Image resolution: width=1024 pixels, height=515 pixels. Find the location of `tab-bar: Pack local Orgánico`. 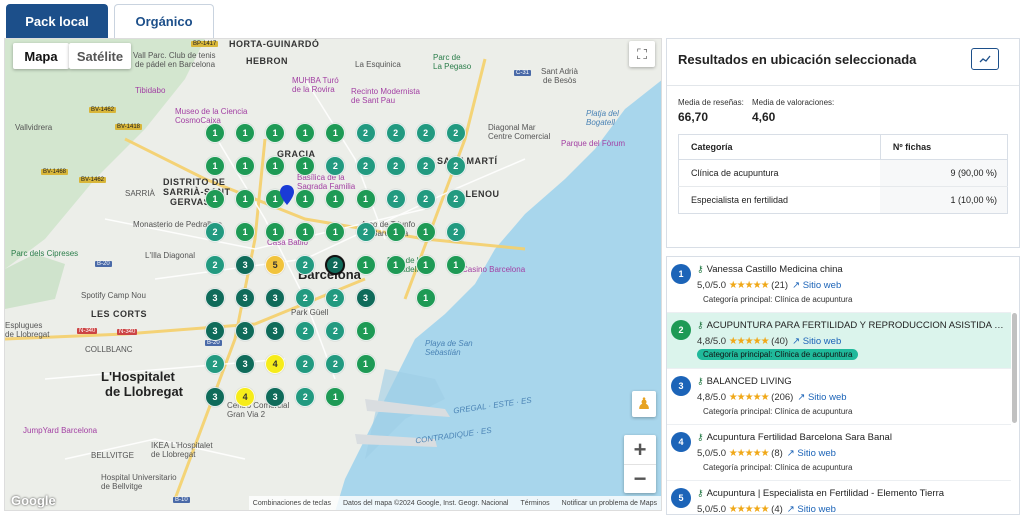

tab-bar: Pack local Orgánico is located at coordinates (512, 19).